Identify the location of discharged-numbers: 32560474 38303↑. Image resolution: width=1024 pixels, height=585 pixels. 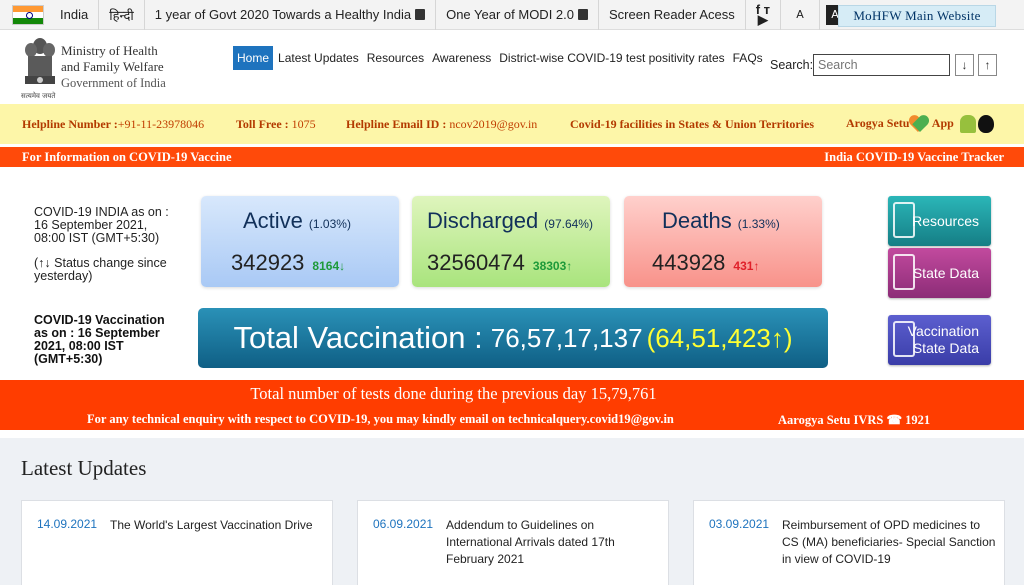
(499, 263).